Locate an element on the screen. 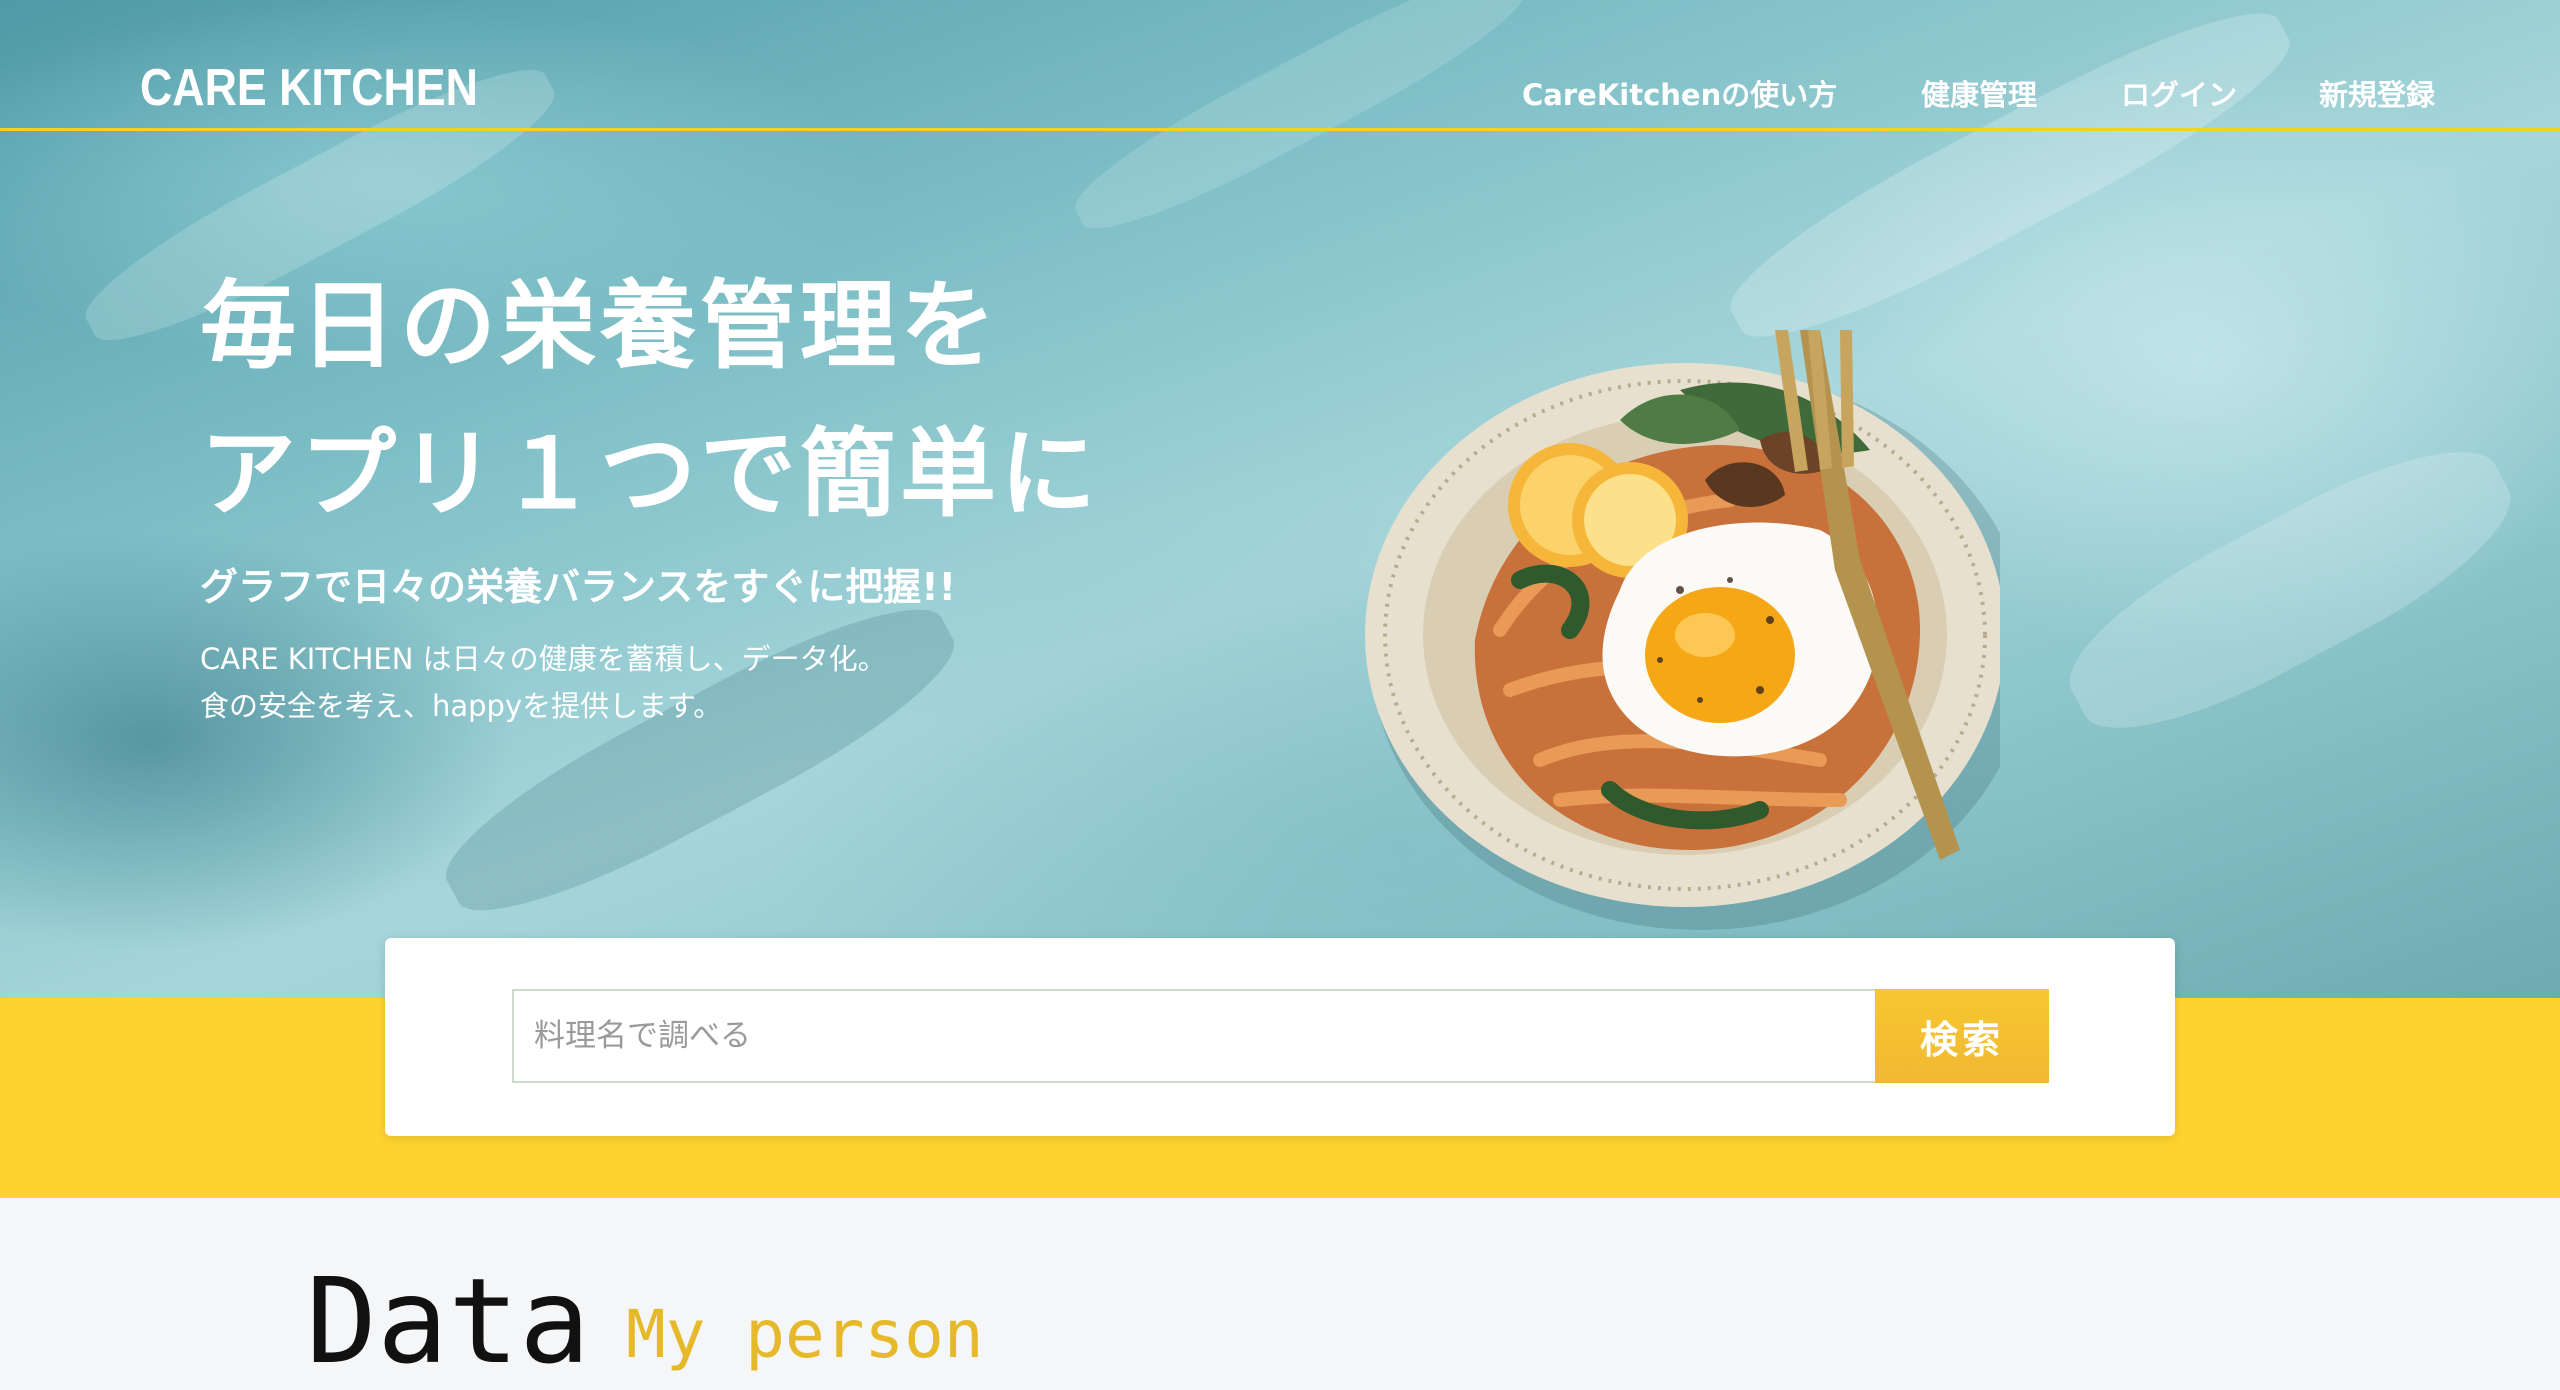  data-section-title: Data is located at coordinates (448, 1321).